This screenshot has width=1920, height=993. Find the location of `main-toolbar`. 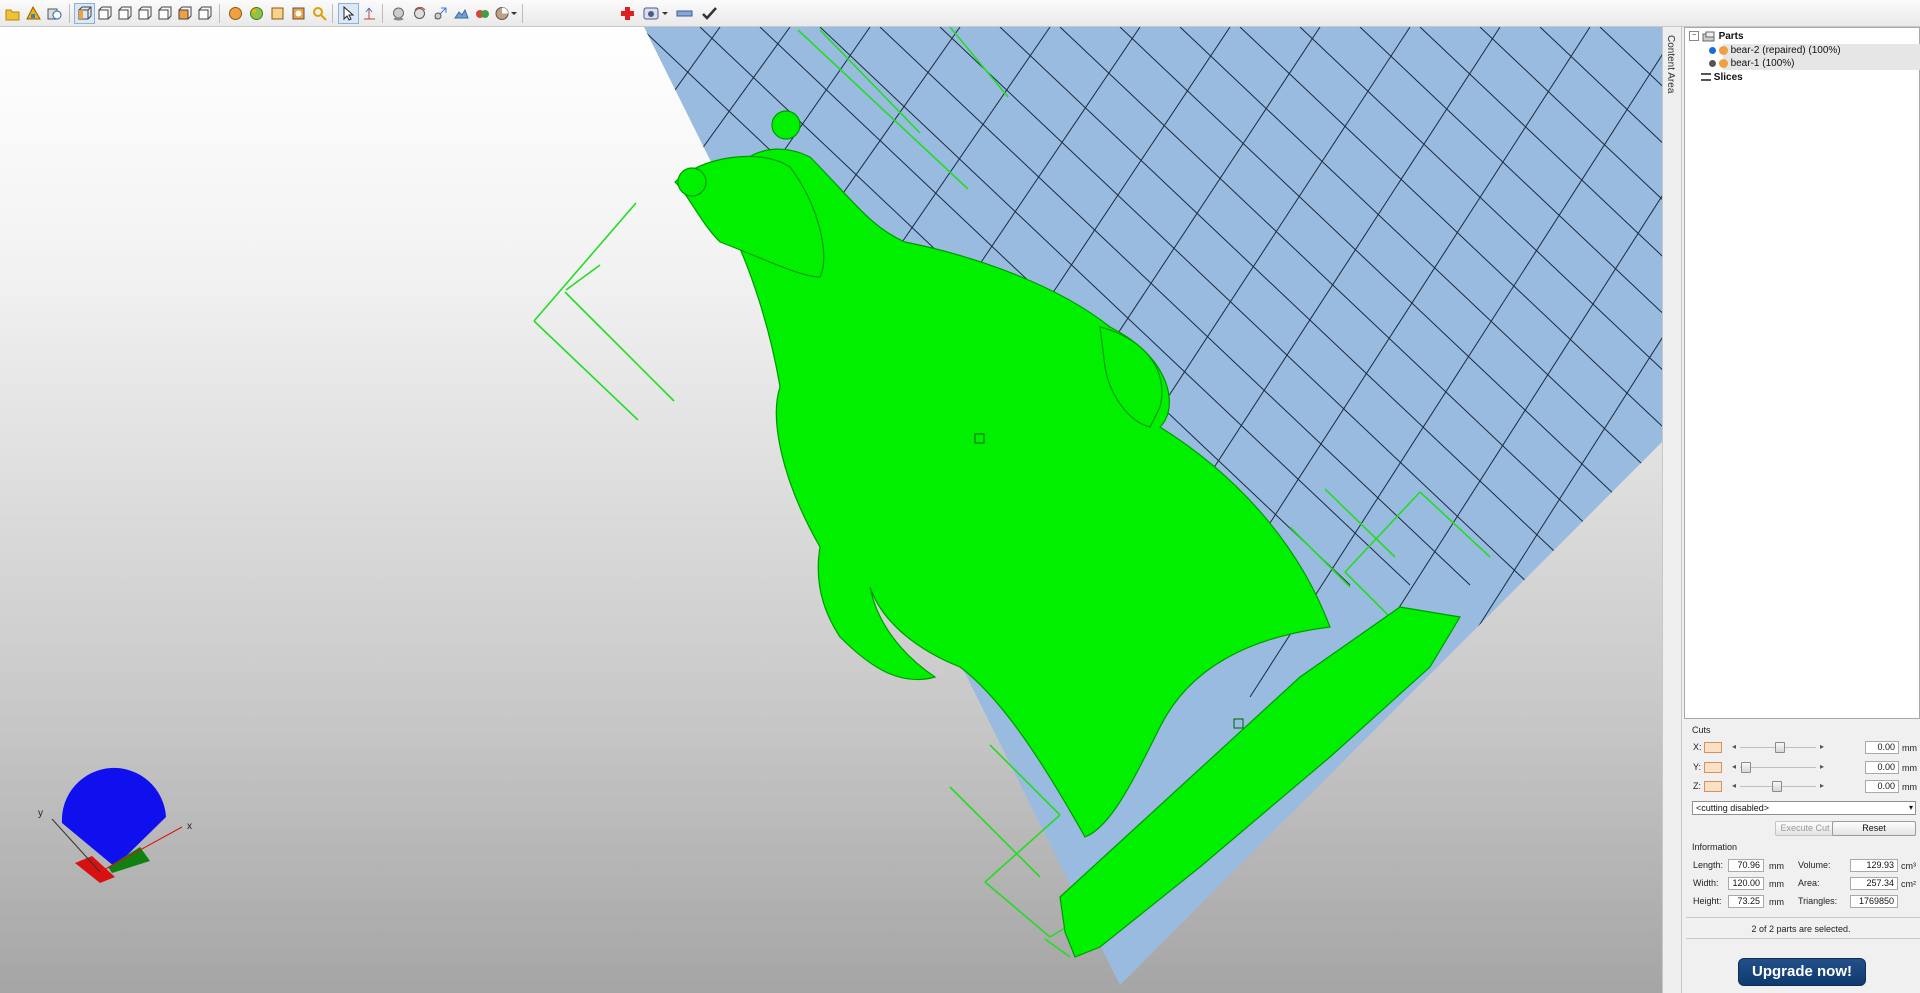

main-toolbar is located at coordinates (960, 13).